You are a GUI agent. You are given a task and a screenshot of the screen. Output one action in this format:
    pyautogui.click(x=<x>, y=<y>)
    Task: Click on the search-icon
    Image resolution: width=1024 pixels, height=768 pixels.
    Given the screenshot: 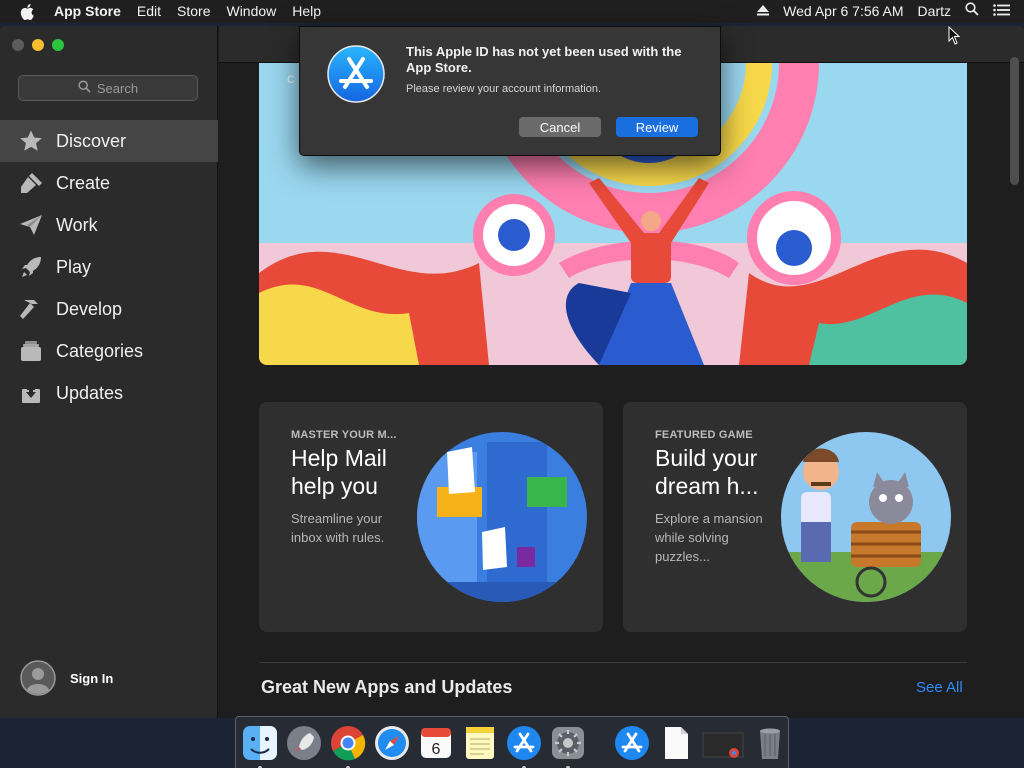 What is the action you would take?
    pyautogui.click(x=84, y=88)
    